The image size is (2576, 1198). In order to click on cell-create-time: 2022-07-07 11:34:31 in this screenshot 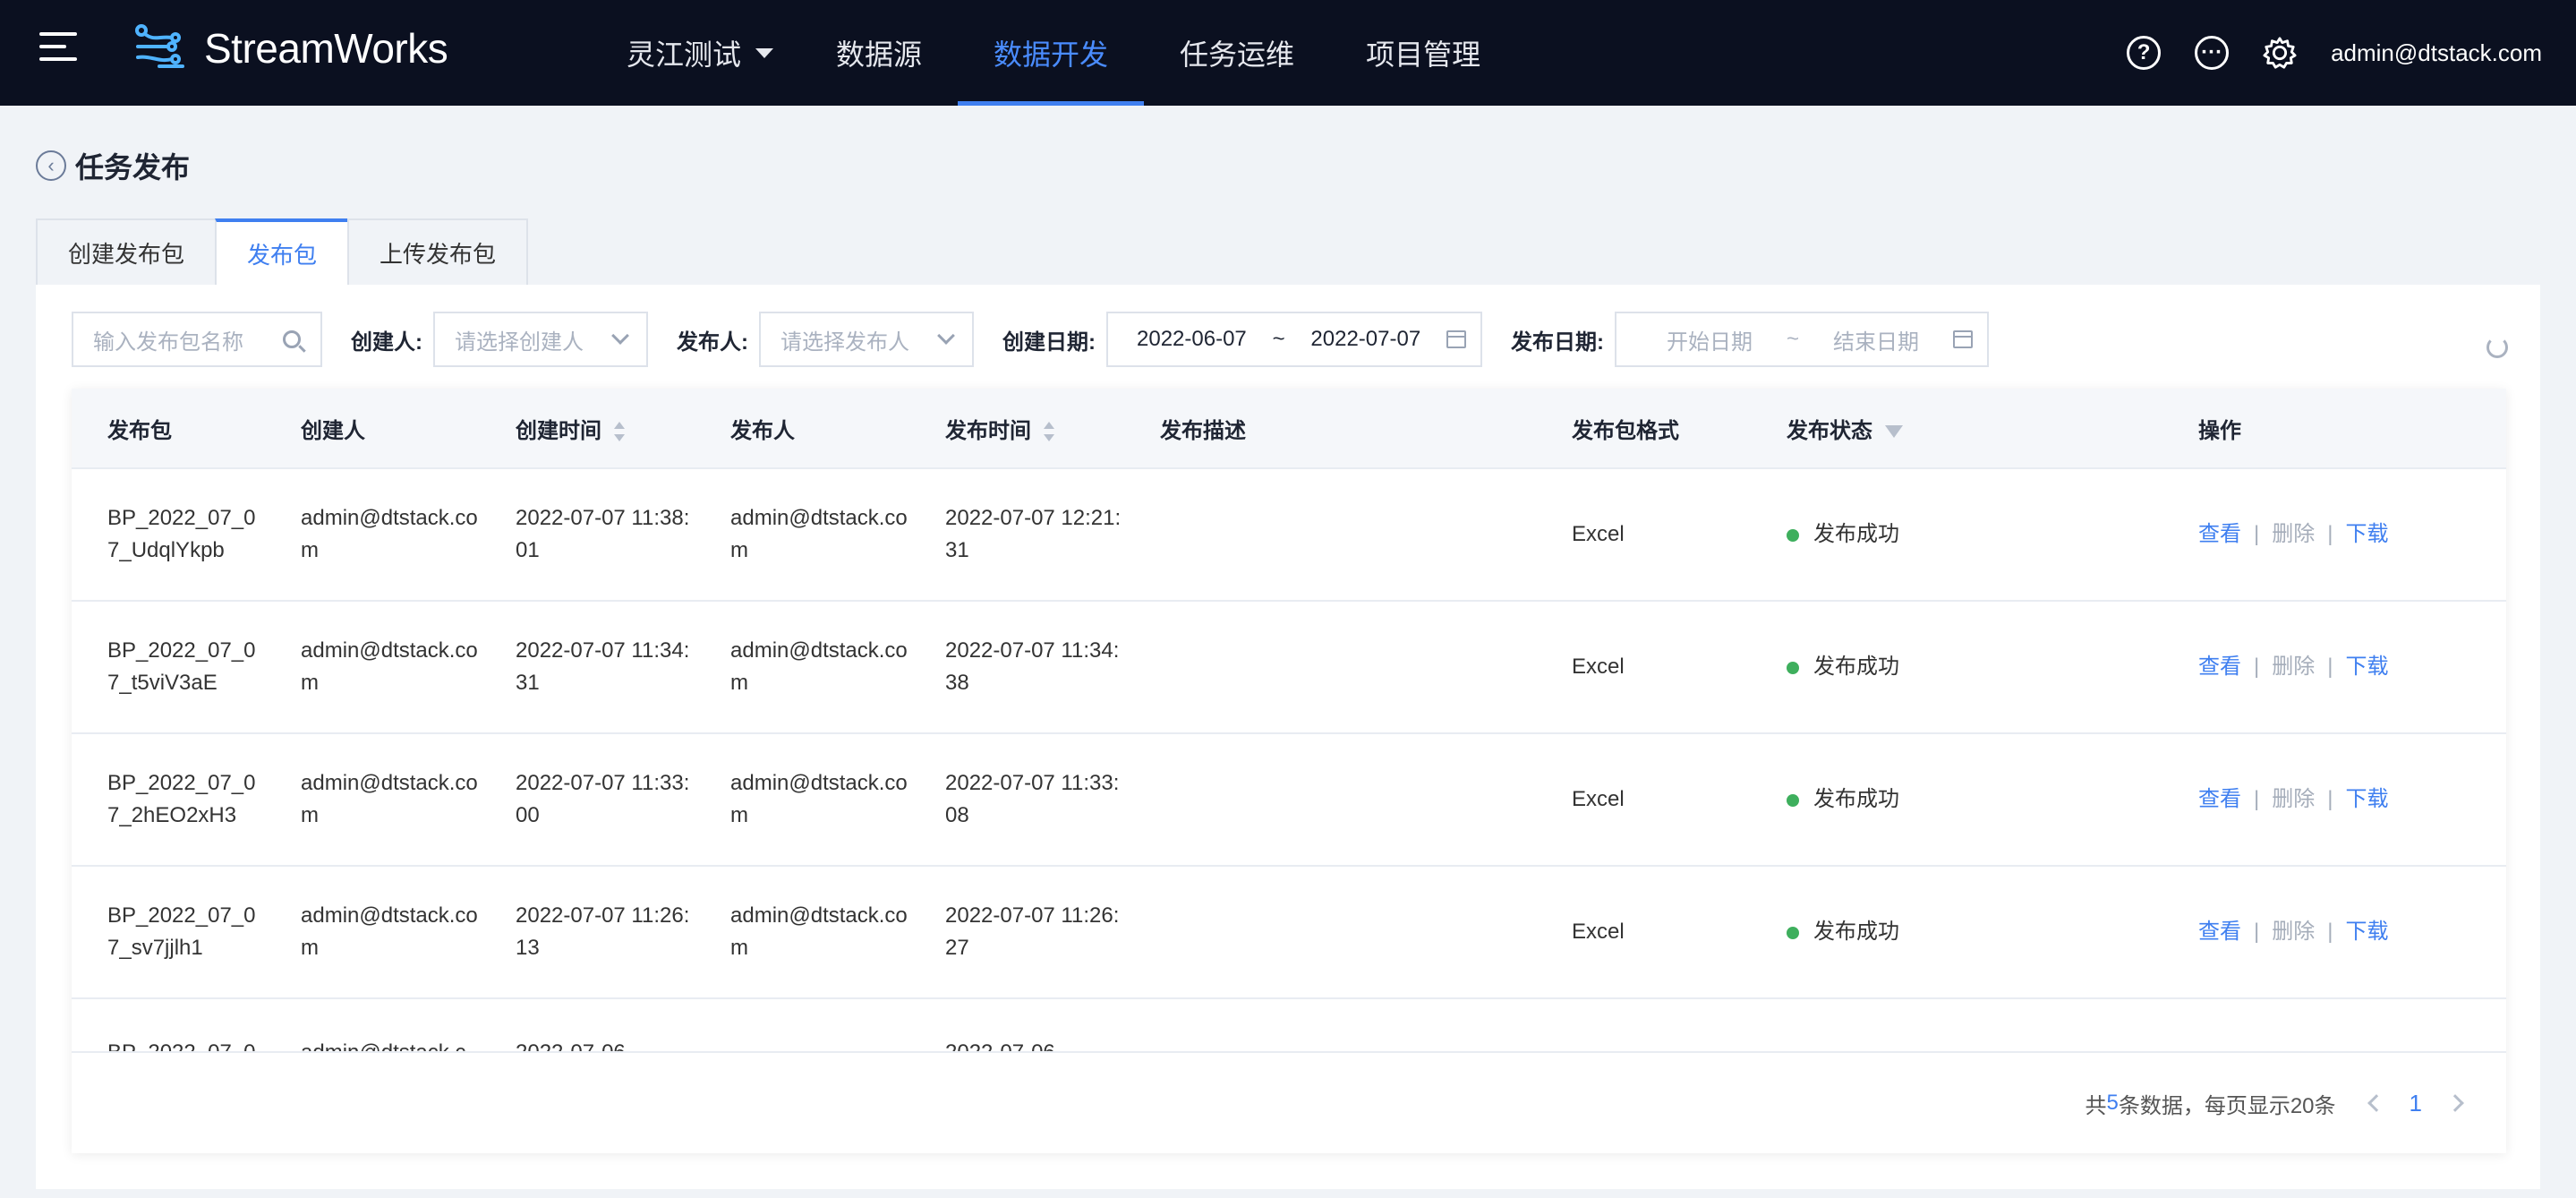, I will do `click(603, 666)`.